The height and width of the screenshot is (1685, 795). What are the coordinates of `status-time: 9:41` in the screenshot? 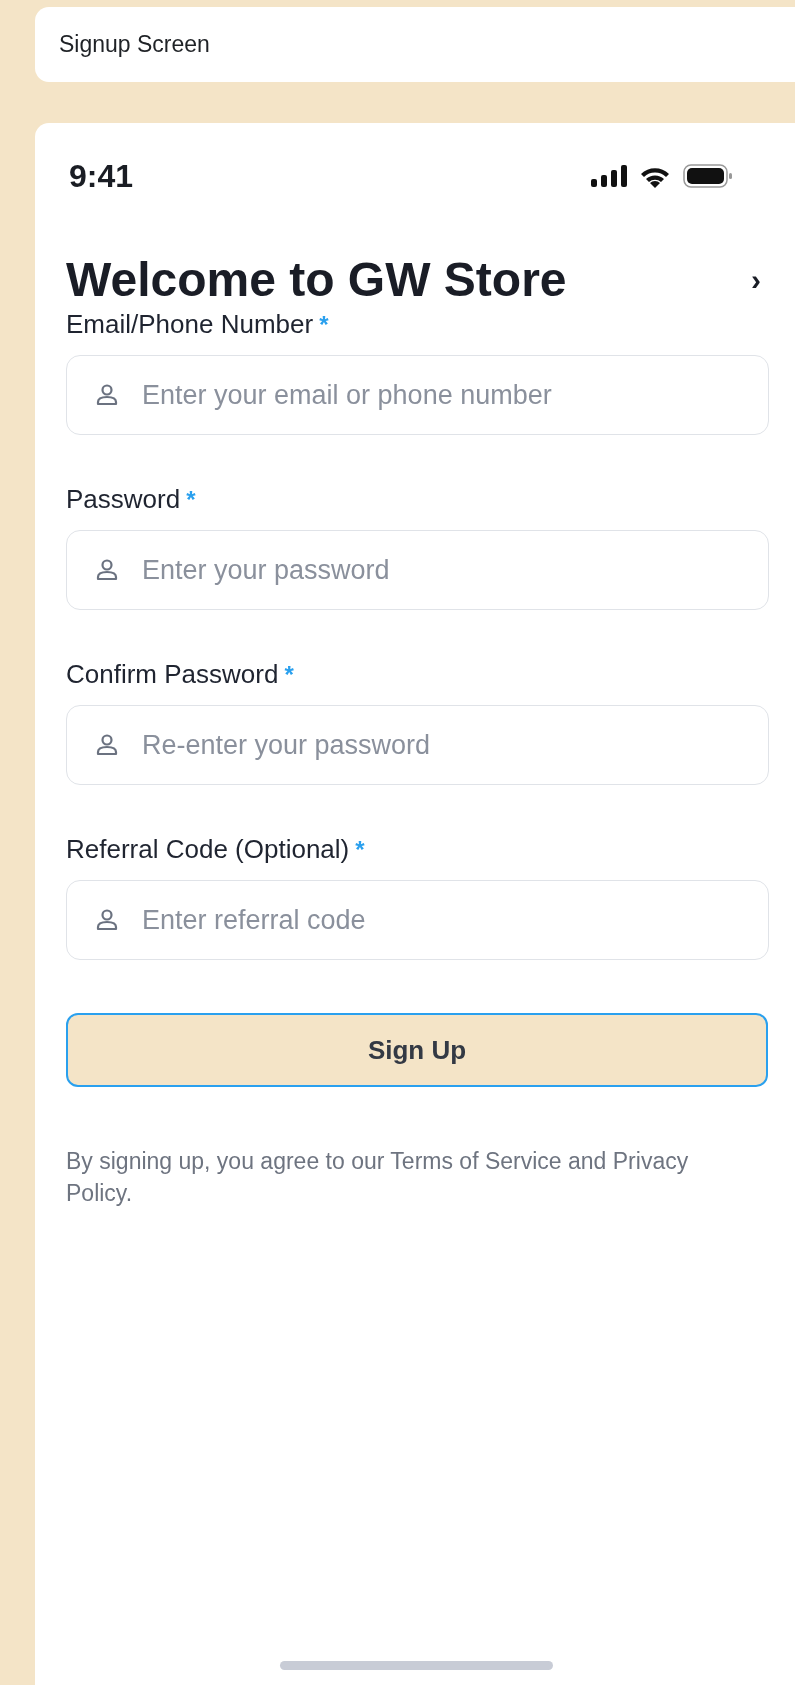 It's located at (101, 176).